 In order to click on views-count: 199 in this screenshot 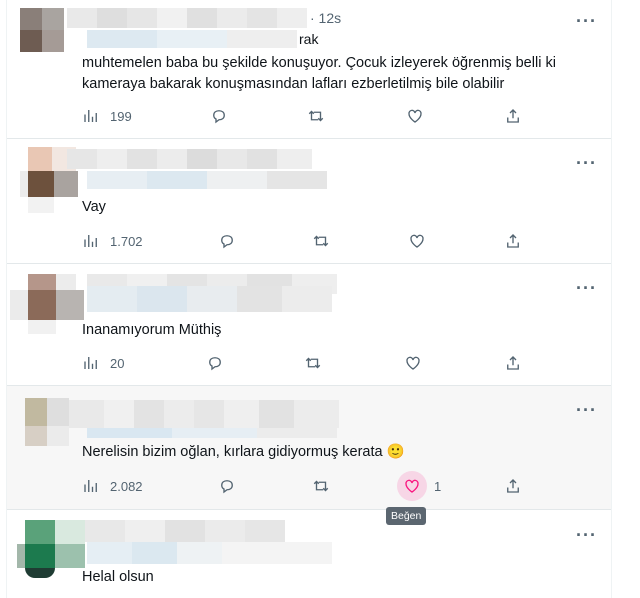, I will do `click(121, 116)`.